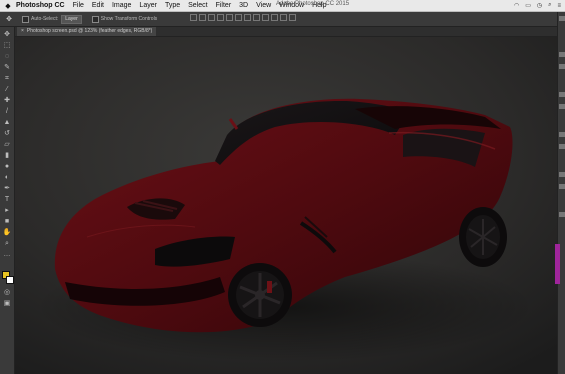  I want to click on dodge-icon: ◐, so click(7, 178).